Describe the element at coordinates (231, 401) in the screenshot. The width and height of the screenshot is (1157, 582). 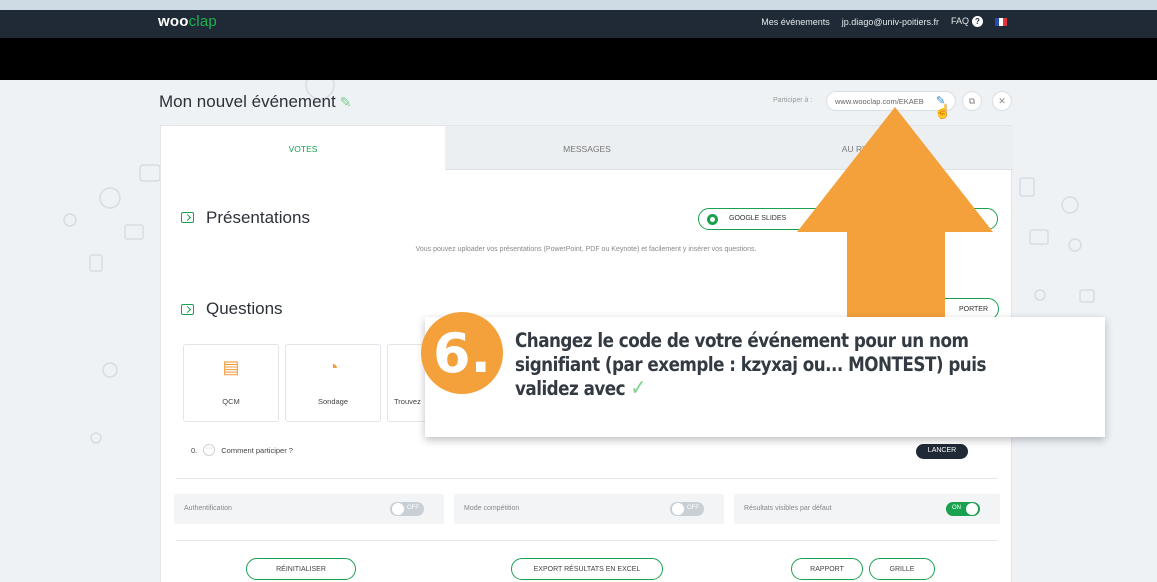
I see `question-type-label: QCM` at that location.